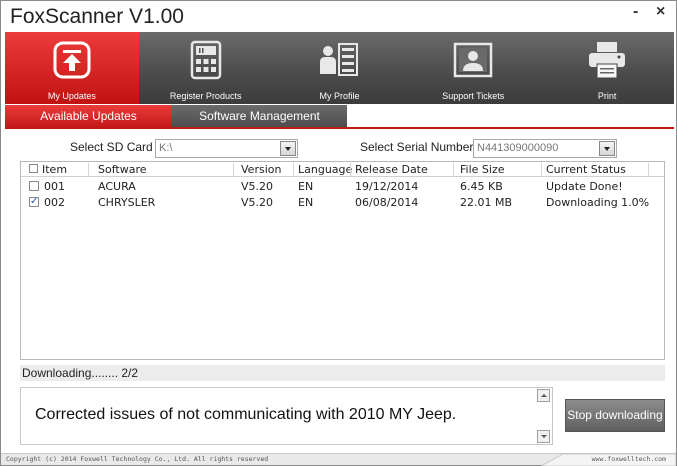 This screenshot has height=466, width=677. What do you see at coordinates (88, 116) in the screenshot?
I see `tab-available-updates: Available Updates` at bounding box center [88, 116].